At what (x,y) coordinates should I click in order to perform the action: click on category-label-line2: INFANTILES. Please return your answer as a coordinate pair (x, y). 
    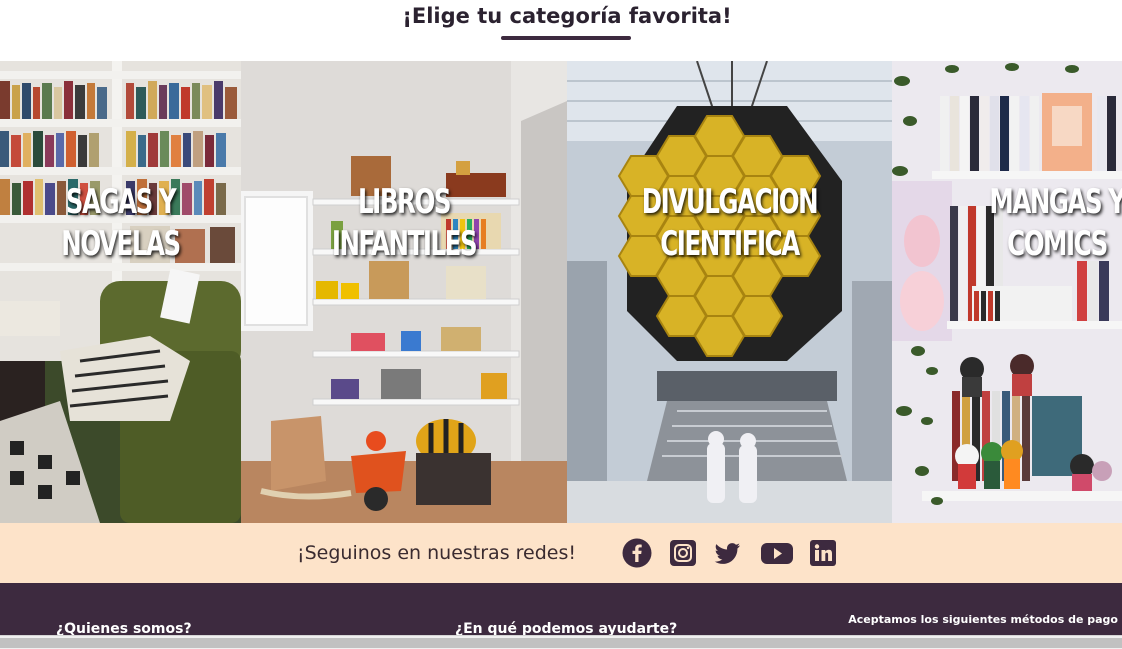
    Looking at the image, I should click on (404, 244).